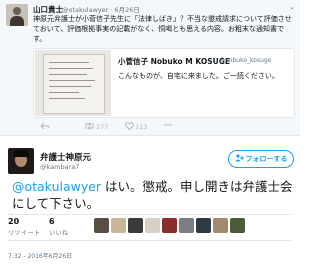 This screenshot has width=320, height=265. What do you see at coordinates (73, 83) in the screenshot?
I see `document-image` at bounding box center [73, 83].